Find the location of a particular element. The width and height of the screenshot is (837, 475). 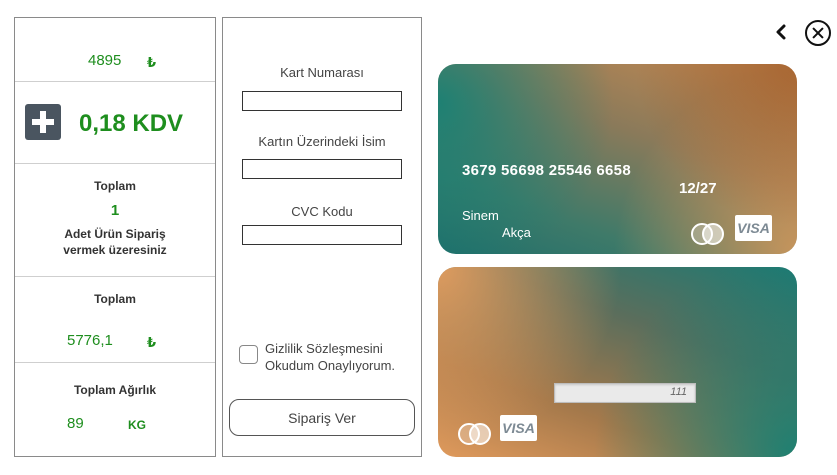

count-title: Toplam is located at coordinates (115, 186).